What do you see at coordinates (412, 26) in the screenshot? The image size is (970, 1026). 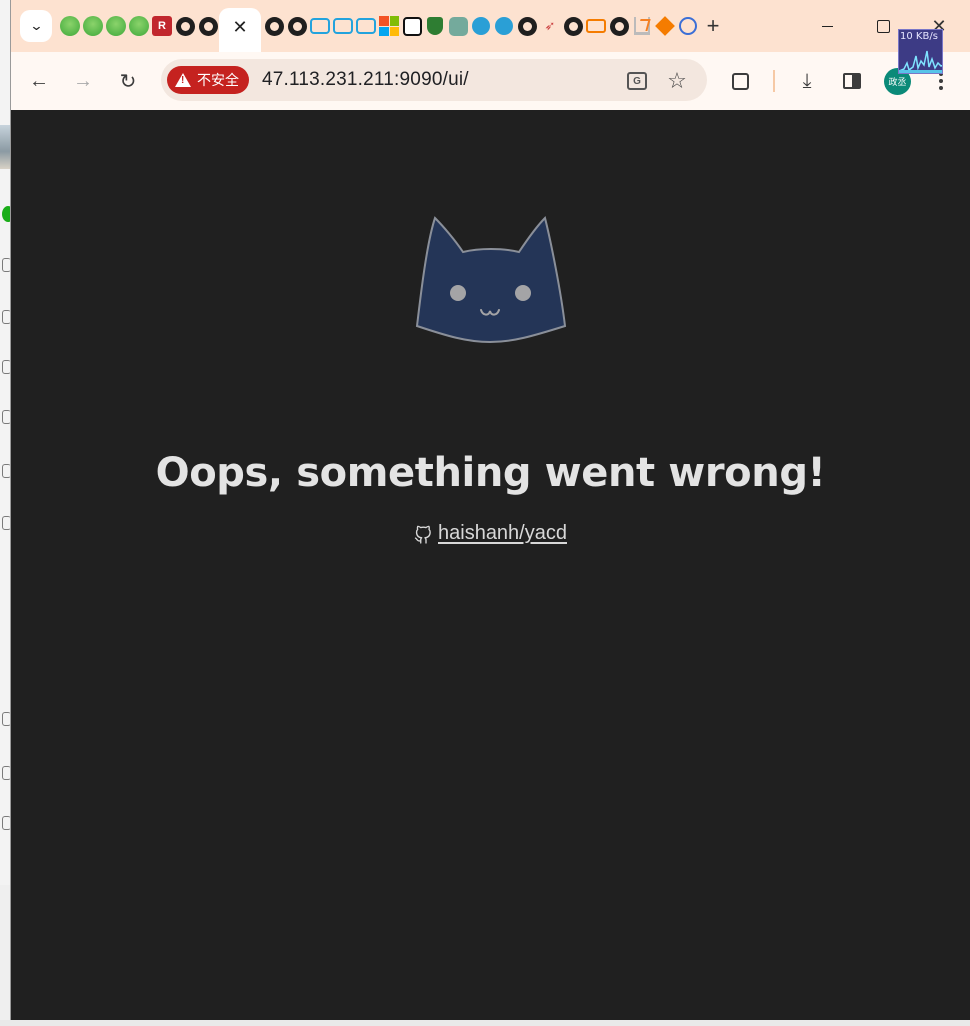 I see `pinned-tab-terminal-icon` at bounding box center [412, 26].